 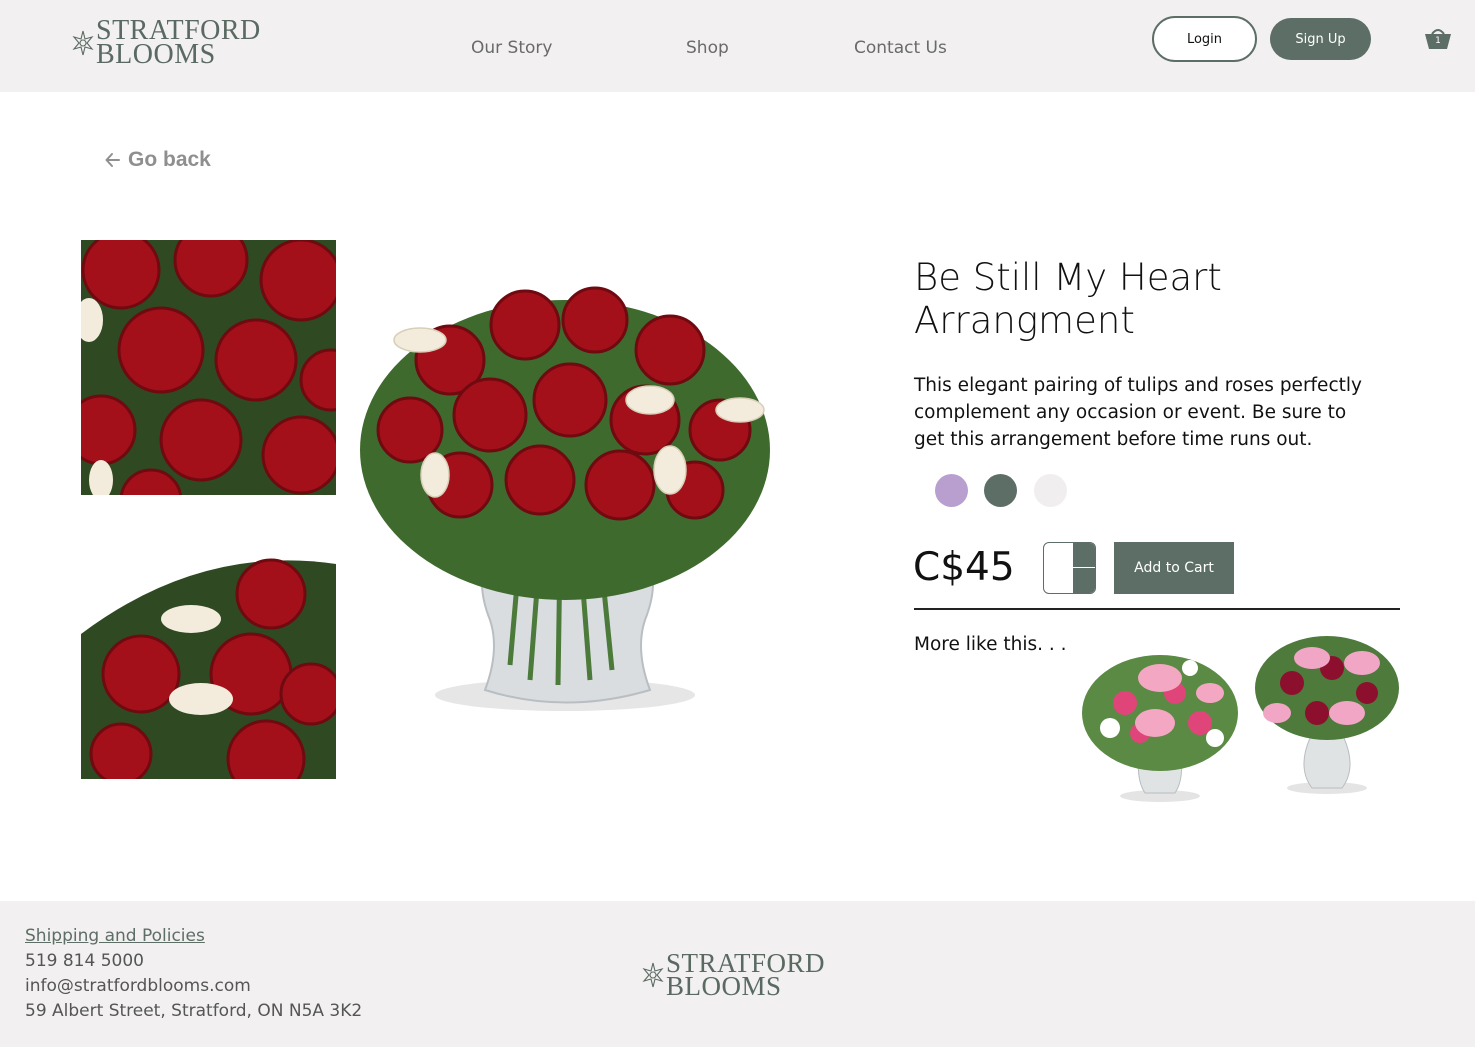 I want to click on nav-our-story: Our Story, so click(x=511, y=48).